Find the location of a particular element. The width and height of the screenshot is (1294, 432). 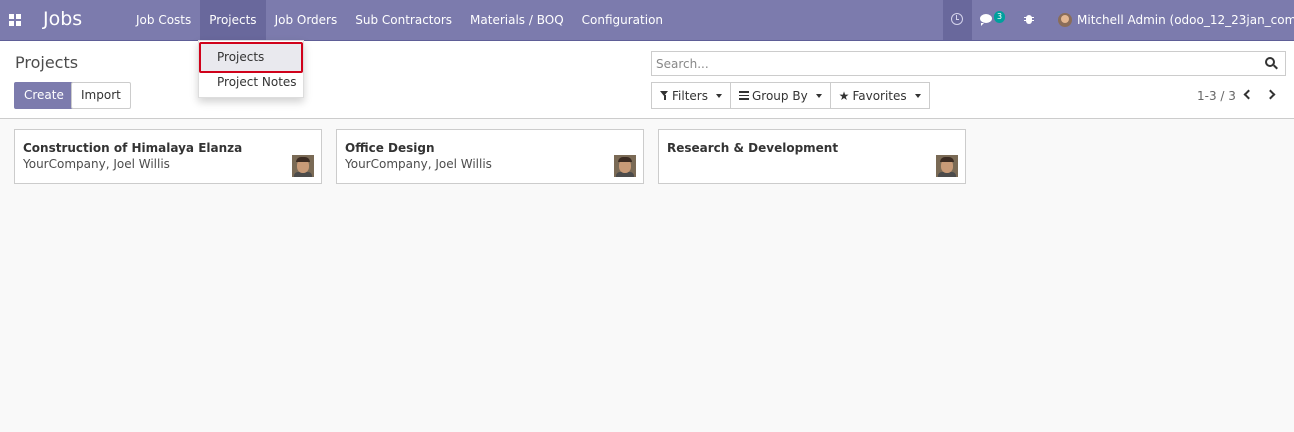

chevron-left-icon is located at coordinates (1248, 94).